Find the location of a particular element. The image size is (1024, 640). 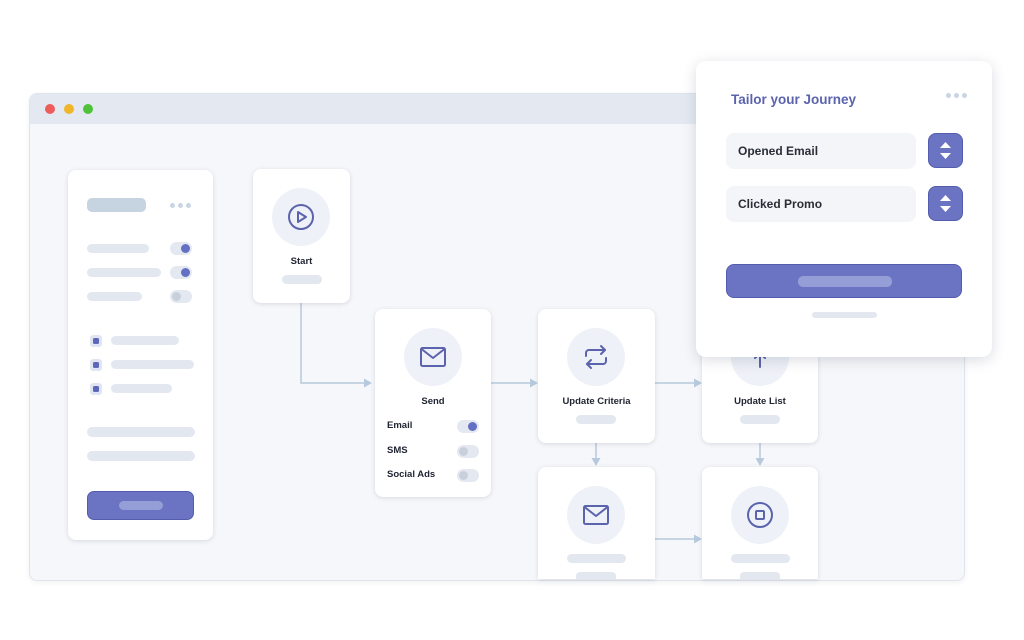

journey-option-opened-email: Opened Email is located at coordinates (821, 151).